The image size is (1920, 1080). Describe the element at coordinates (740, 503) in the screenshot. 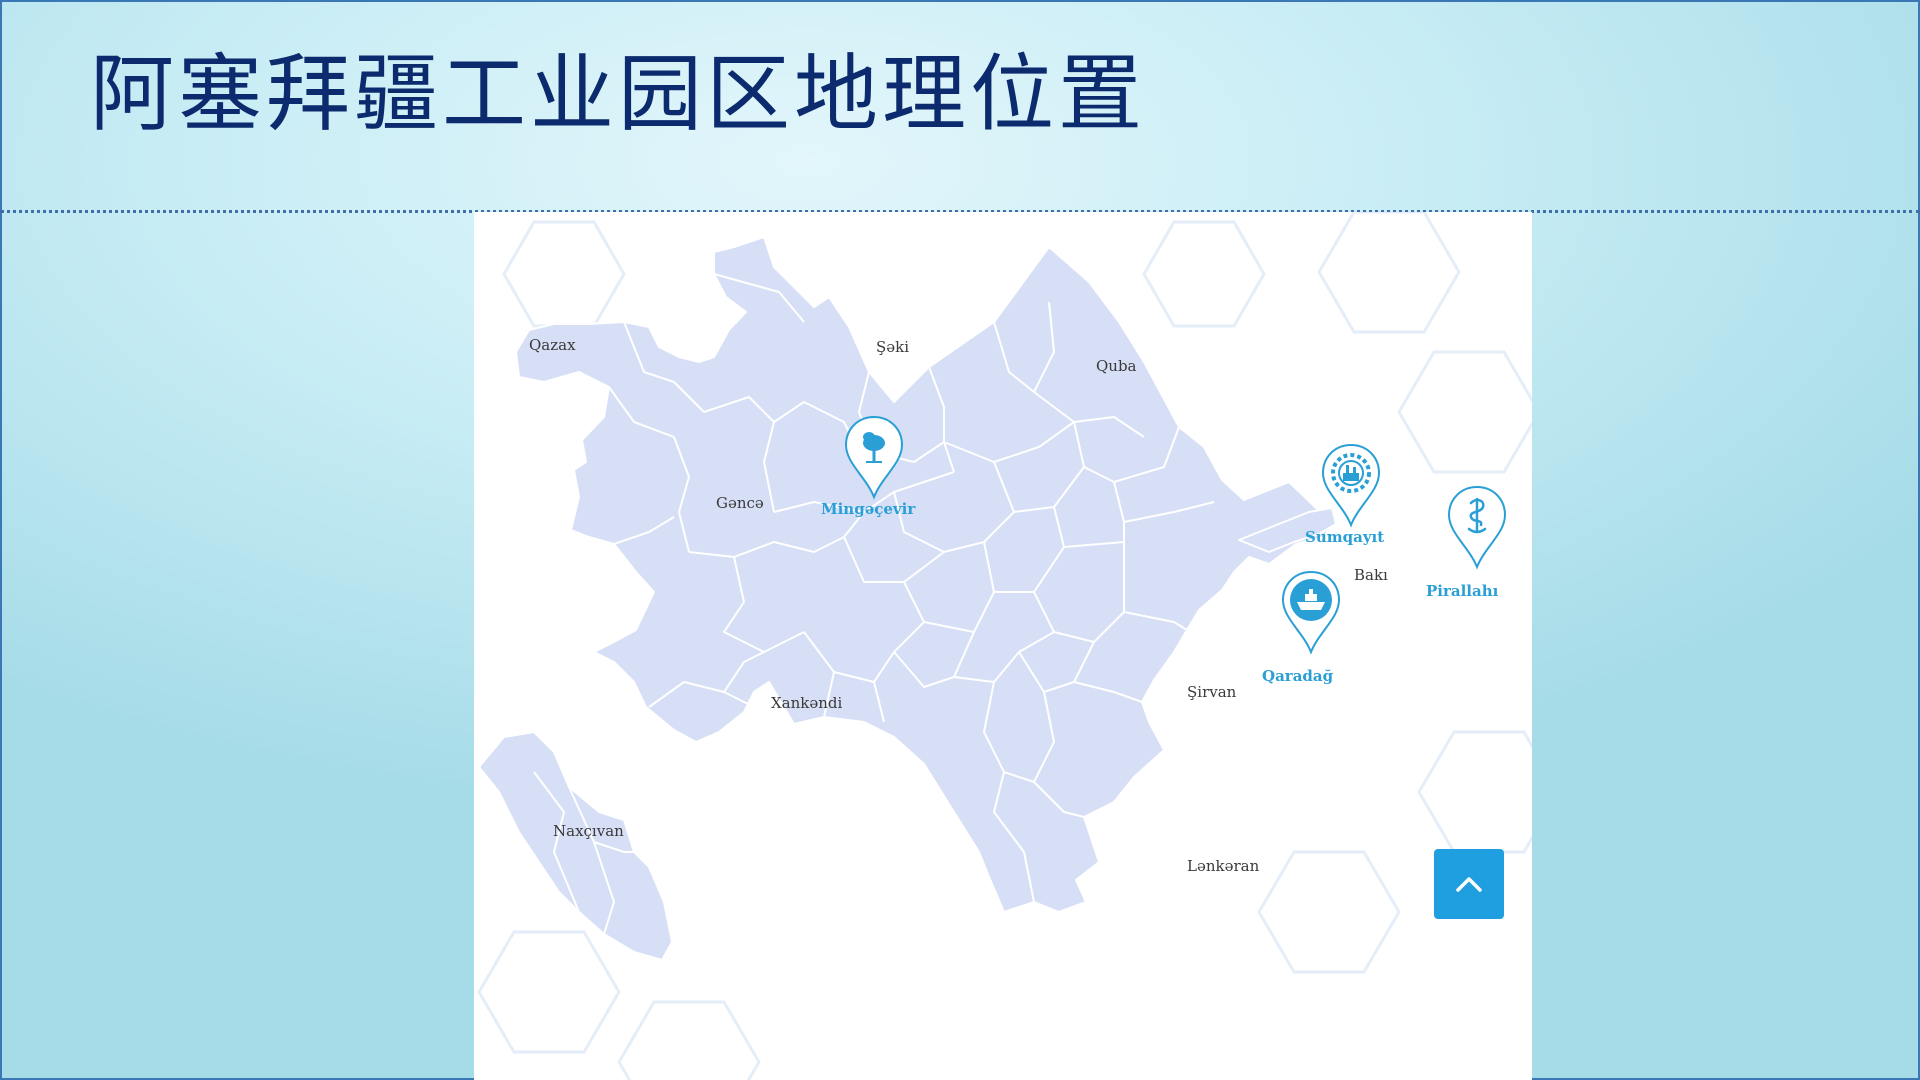

I see `place-label-gence: Gəncə` at that location.